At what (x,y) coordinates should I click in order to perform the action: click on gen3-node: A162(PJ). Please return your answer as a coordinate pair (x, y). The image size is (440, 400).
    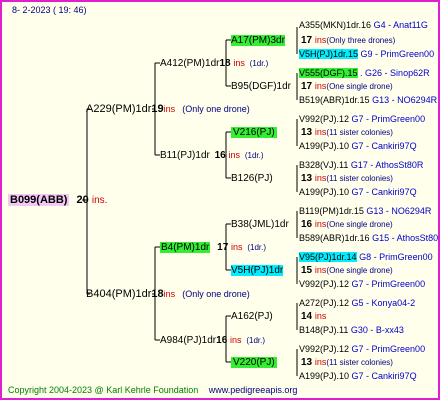
    Looking at the image, I should click on (252, 316).